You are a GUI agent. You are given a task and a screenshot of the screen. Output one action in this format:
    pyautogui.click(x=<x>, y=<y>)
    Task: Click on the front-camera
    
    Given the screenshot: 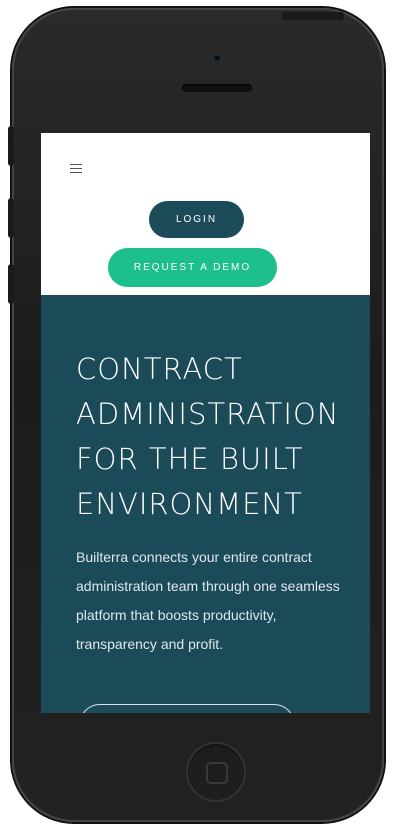 What is the action you would take?
    pyautogui.click(x=217, y=58)
    